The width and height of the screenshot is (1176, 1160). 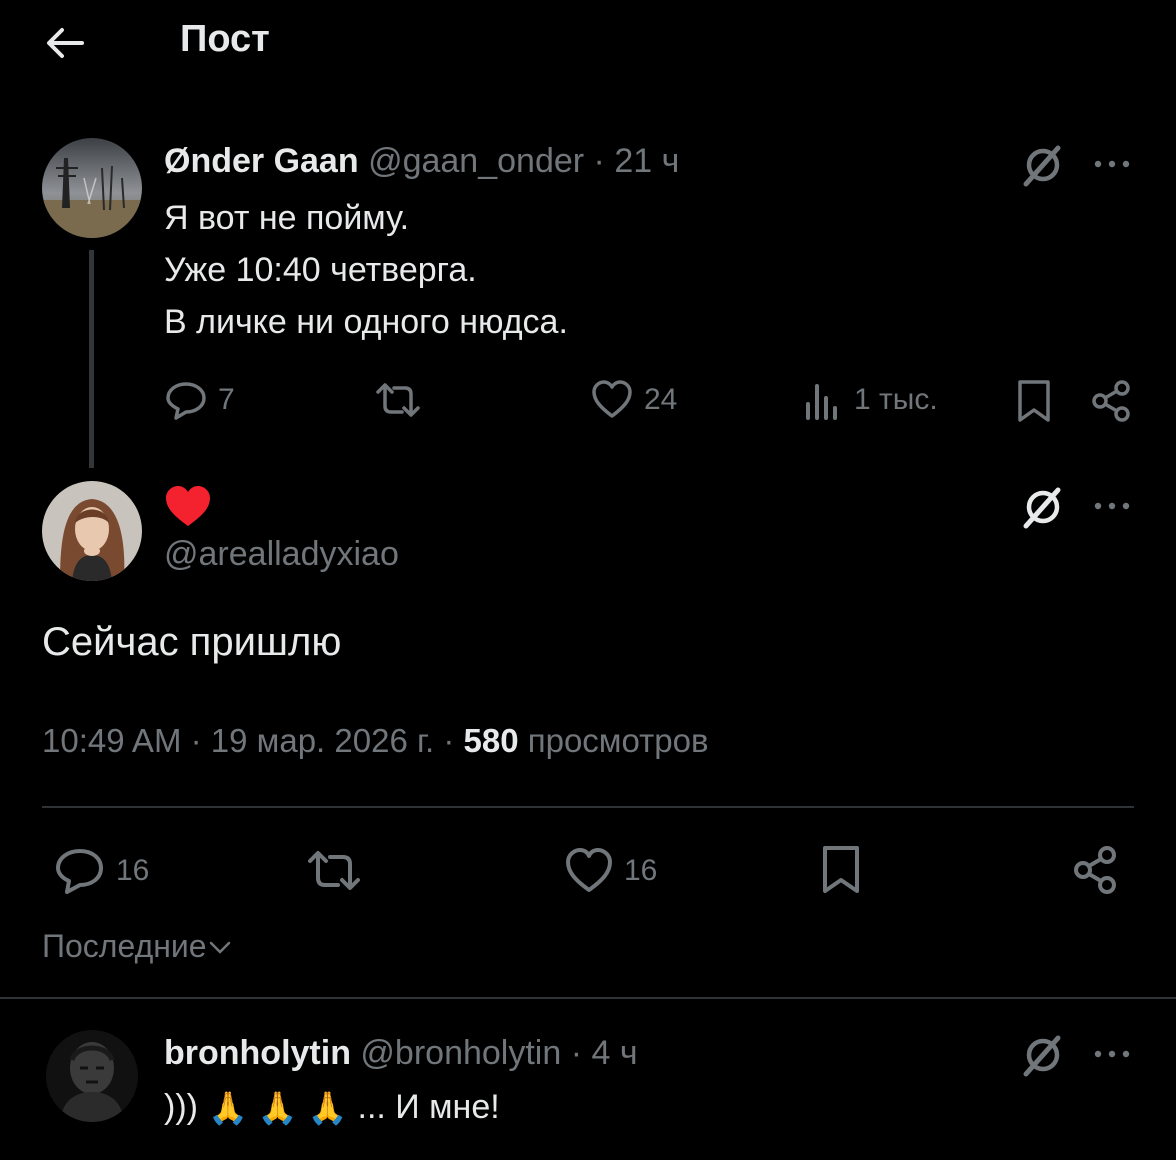 What do you see at coordinates (192, 642) in the screenshot?
I see `post-text: Сейчас пришлю` at bounding box center [192, 642].